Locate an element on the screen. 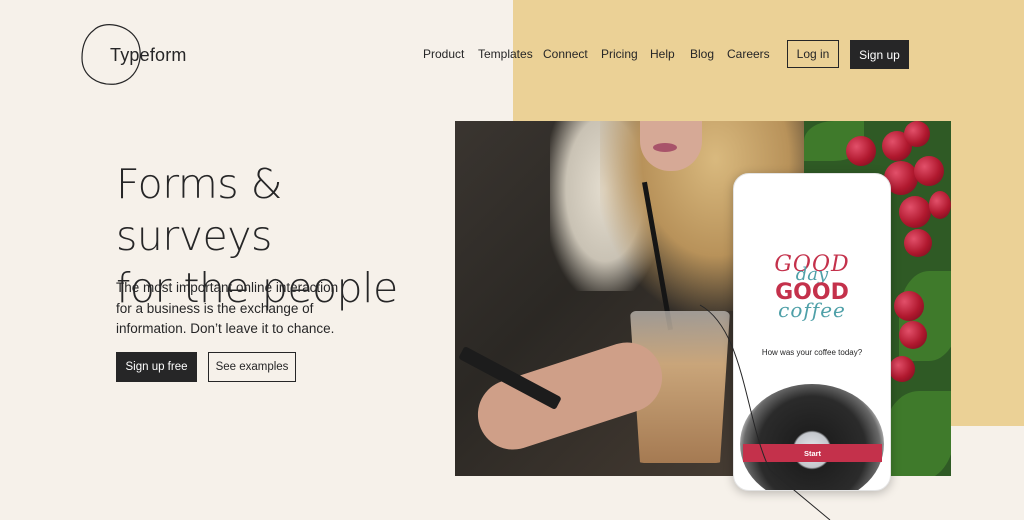 Image resolution: width=1024 pixels, height=520 pixels. nav-item-product: Product is located at coordinates (443, 54).